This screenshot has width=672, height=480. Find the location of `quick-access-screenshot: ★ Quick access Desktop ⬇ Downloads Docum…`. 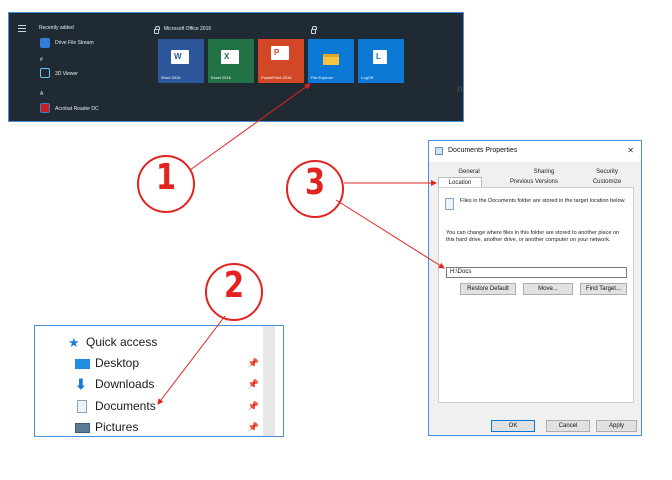

quick-access-screenshot: ★ Quick access Desktop ⬇ Downloads Docum… is located at coordinates (159, 381).